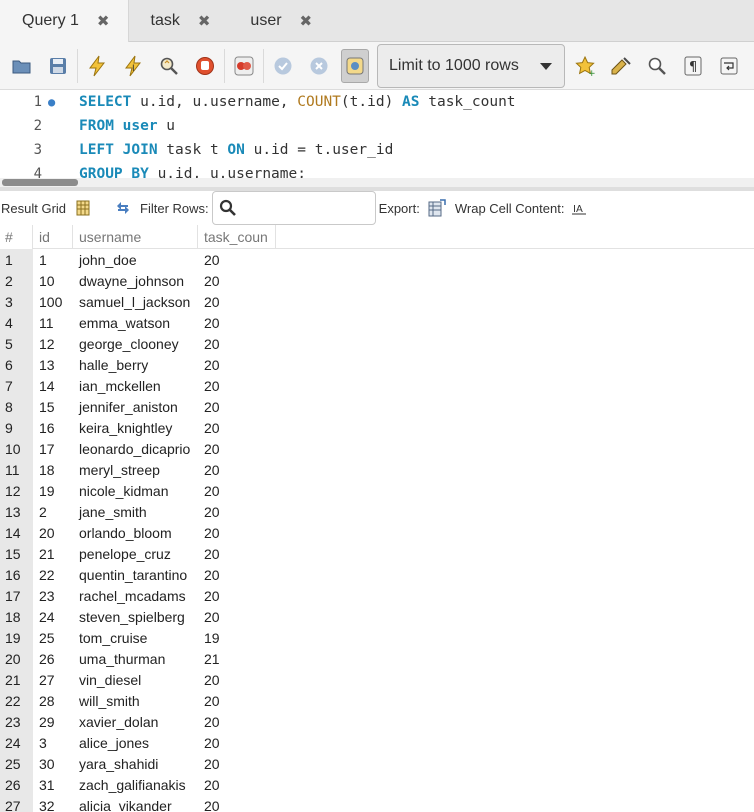 Image resolution: width=754 pixels, height=812 pixels. Describe the element at coordinates (135, 406) in the screenshot. I see `username-cell: jennifer_aniston` at that location.